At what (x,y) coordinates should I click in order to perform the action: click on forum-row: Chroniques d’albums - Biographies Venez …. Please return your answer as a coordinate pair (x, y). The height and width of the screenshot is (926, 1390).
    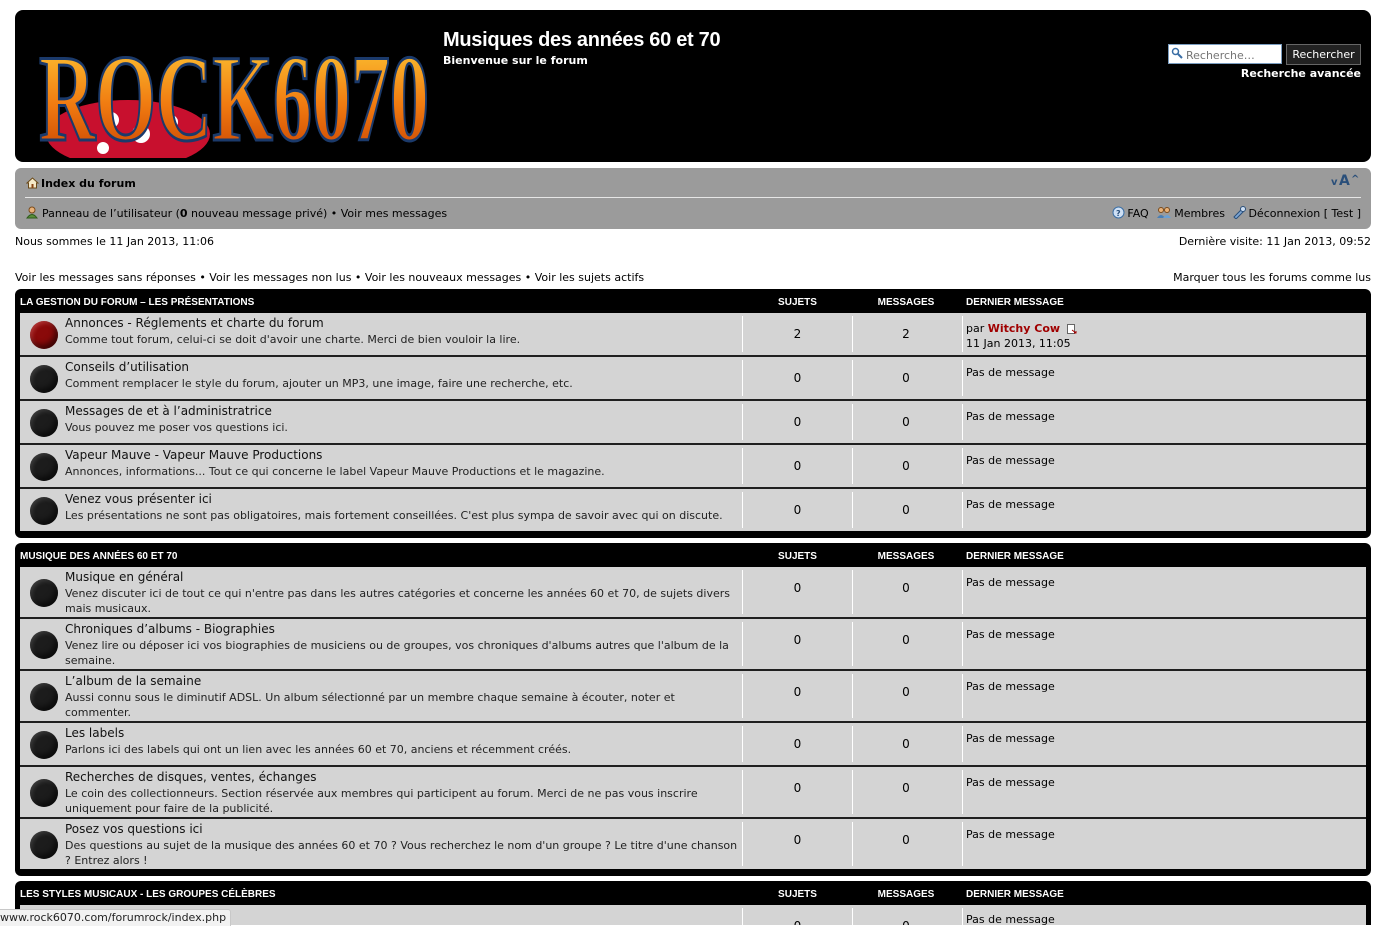
    Looking at the image, I should click on (693, 645).